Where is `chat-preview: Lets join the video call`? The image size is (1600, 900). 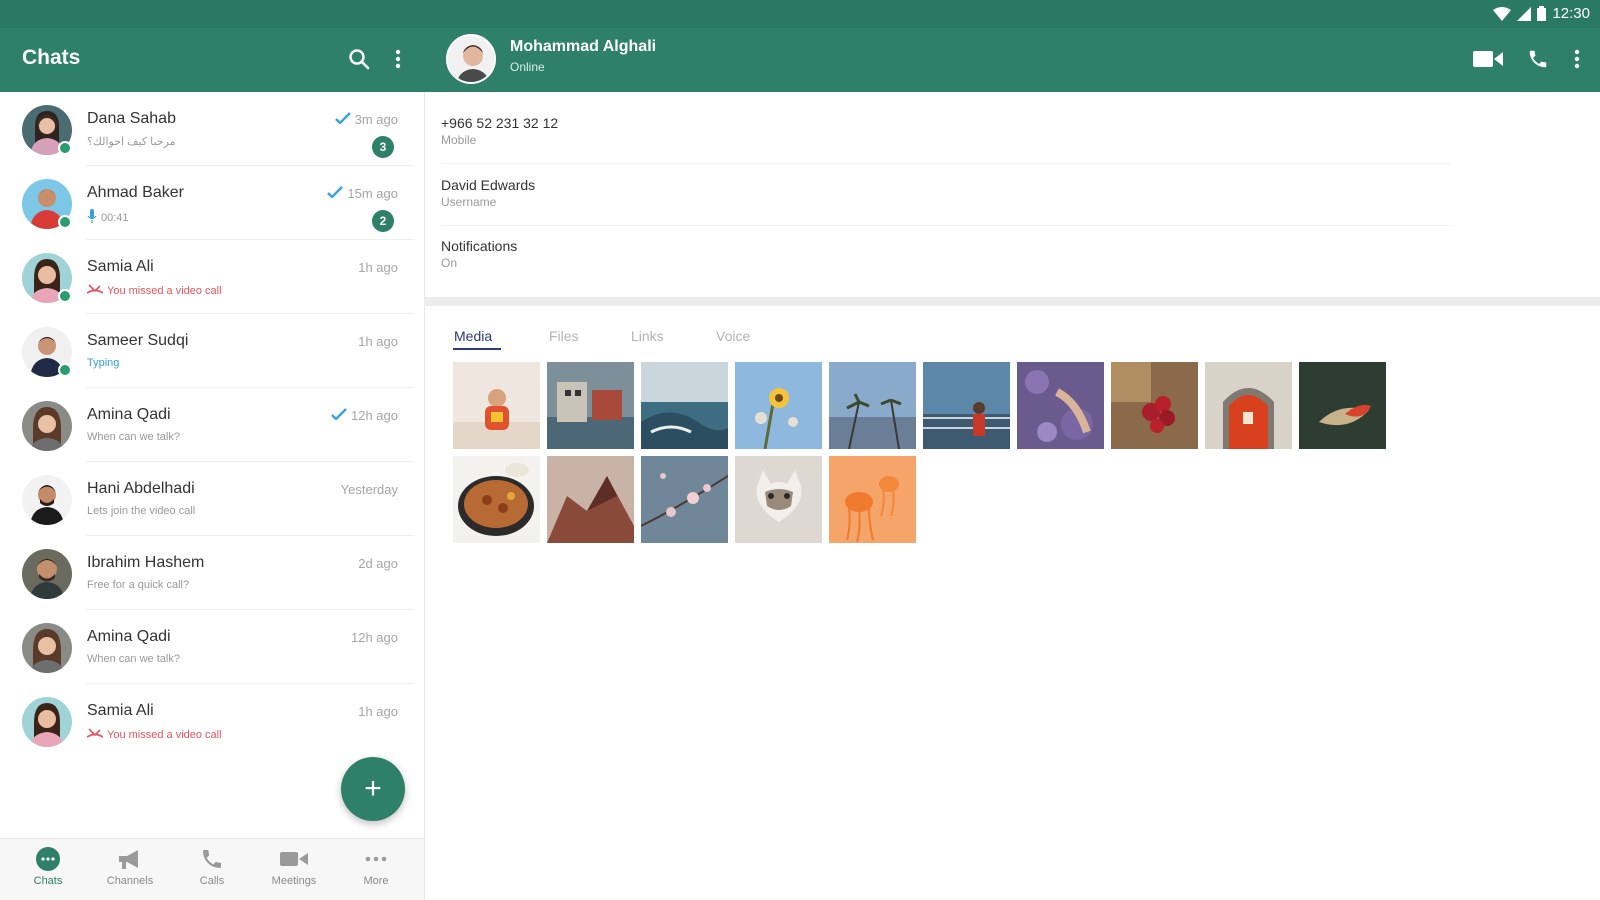 chat-preview: Lets join the video call is located at coordinates (141, 511).